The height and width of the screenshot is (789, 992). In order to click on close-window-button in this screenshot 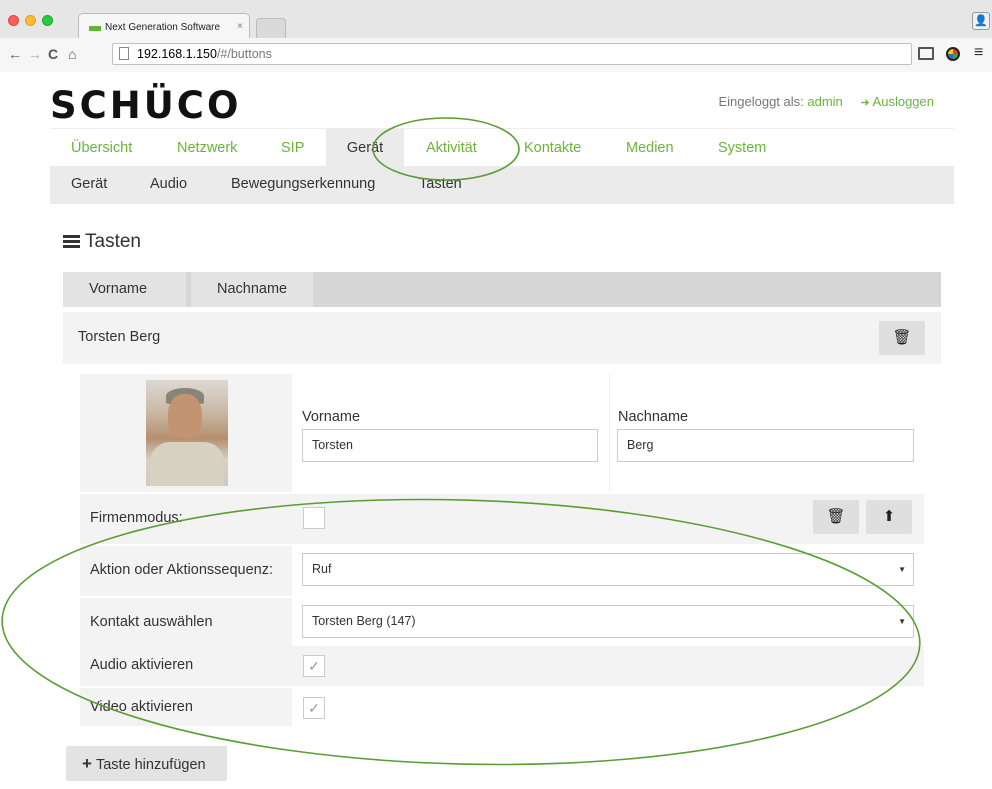, I will do `click(13, 20)`.